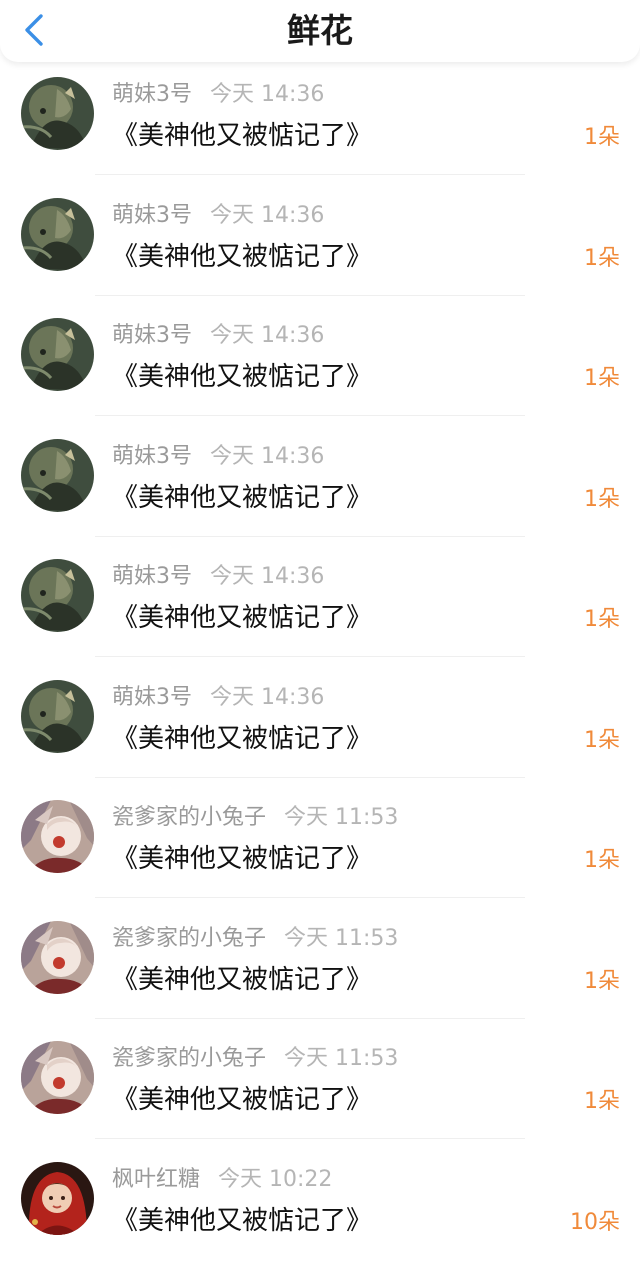  I want to click on timestamp: 今天 10:22, so click(275, 1179).